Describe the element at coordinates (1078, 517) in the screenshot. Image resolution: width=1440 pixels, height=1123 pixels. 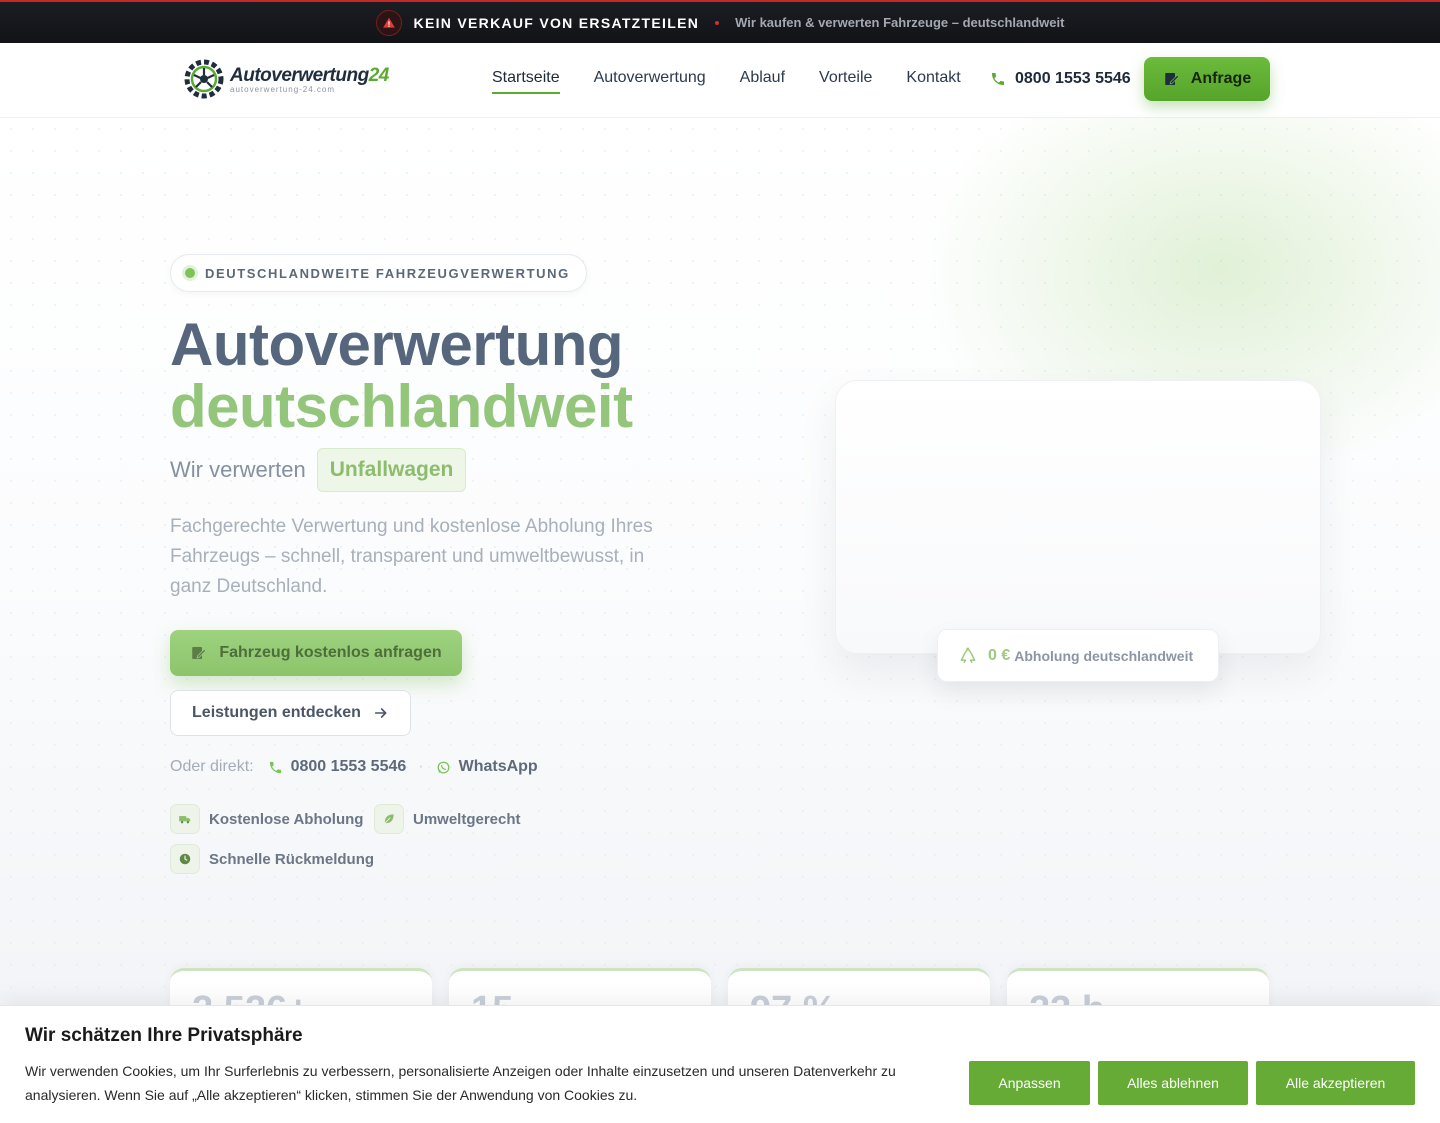
I see `hero-image-card` at that location.